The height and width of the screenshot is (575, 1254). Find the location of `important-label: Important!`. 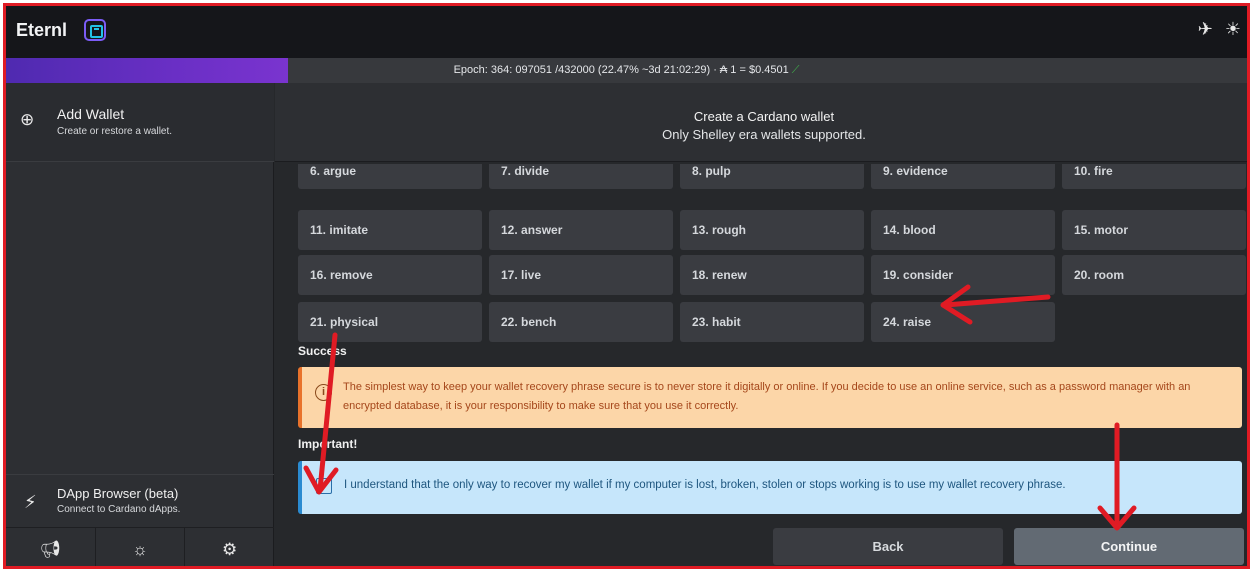

important-label: Important! is located at coordinates (328, 444).